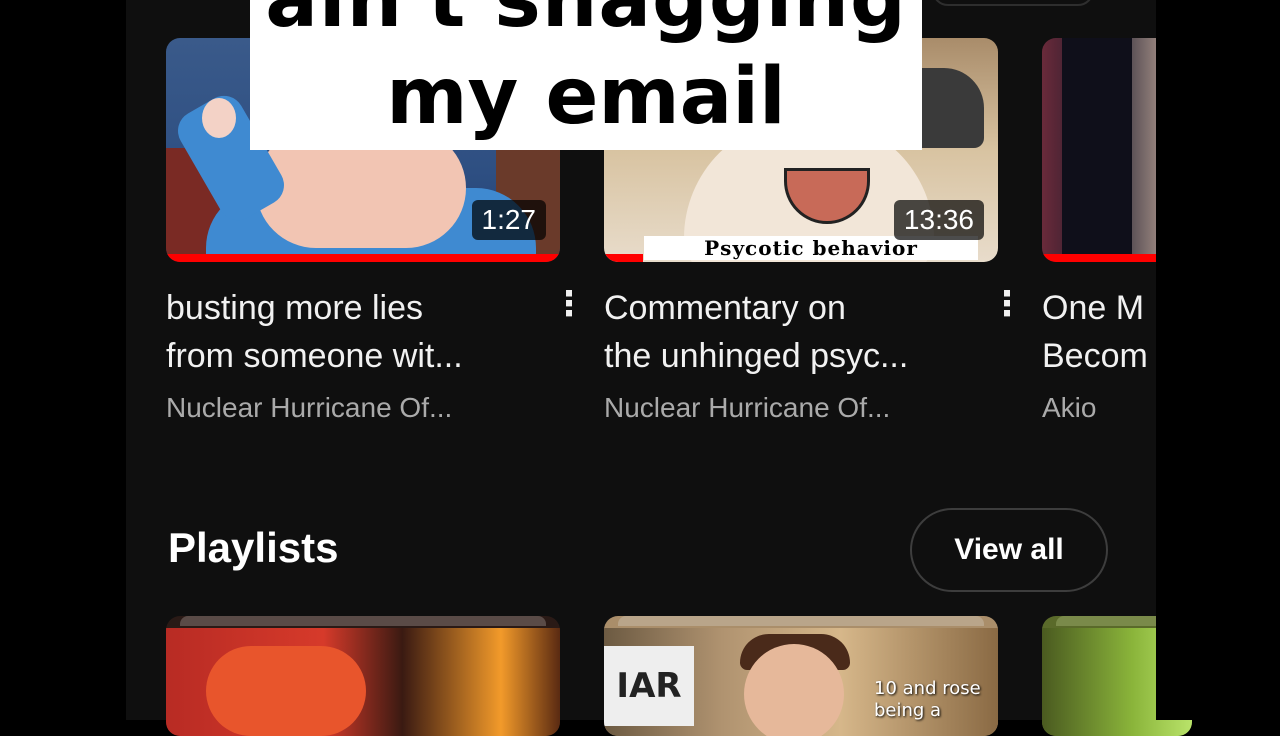 This screenshot has width=1280, height=736. I want to click on video-title-3: One M Becom, so click(1095, 332).